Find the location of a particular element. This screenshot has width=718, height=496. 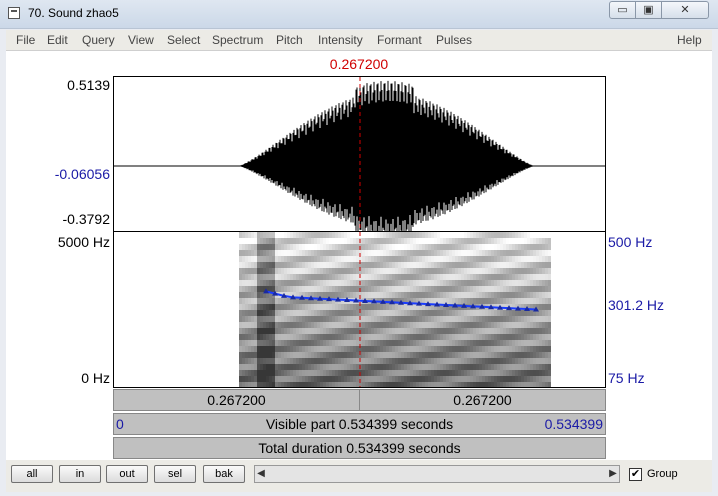

zoom-out-button: out is located at coordinates (127, 474).